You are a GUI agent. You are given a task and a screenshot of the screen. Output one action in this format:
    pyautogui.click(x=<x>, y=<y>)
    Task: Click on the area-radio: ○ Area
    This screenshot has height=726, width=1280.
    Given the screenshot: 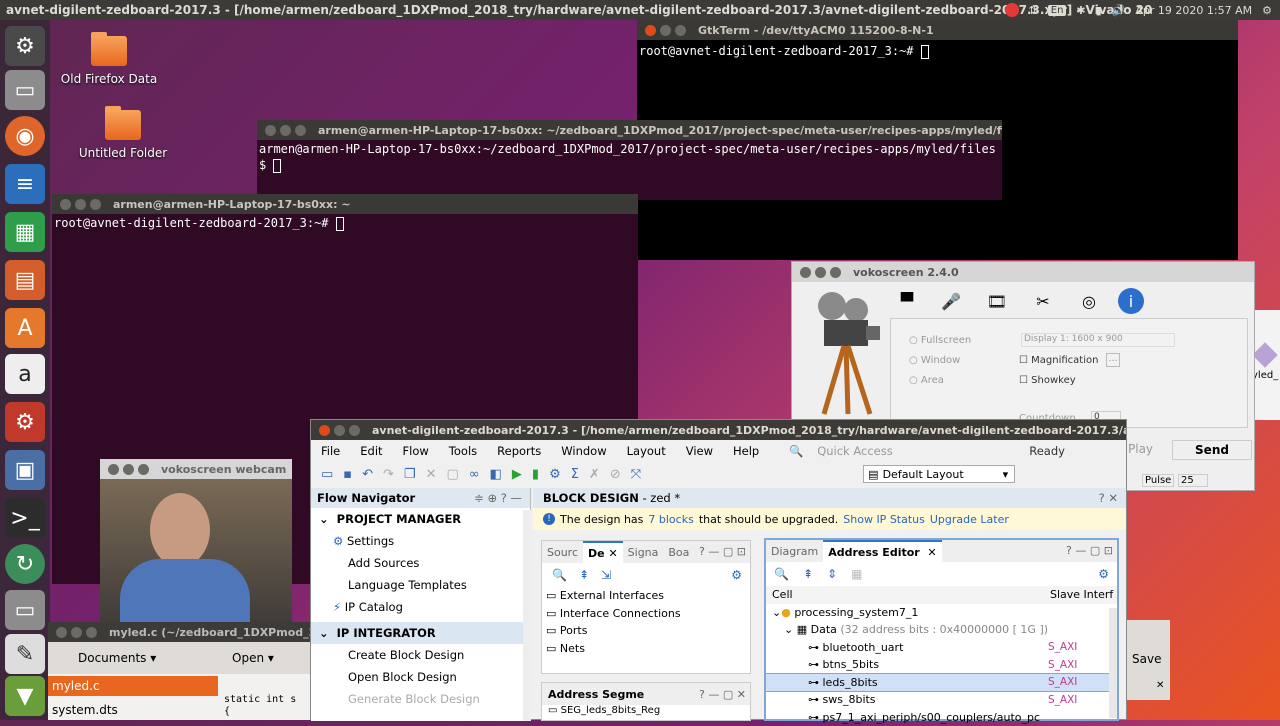 What is the action you would take?
    pyautogui.click(x=926, y=380)
    